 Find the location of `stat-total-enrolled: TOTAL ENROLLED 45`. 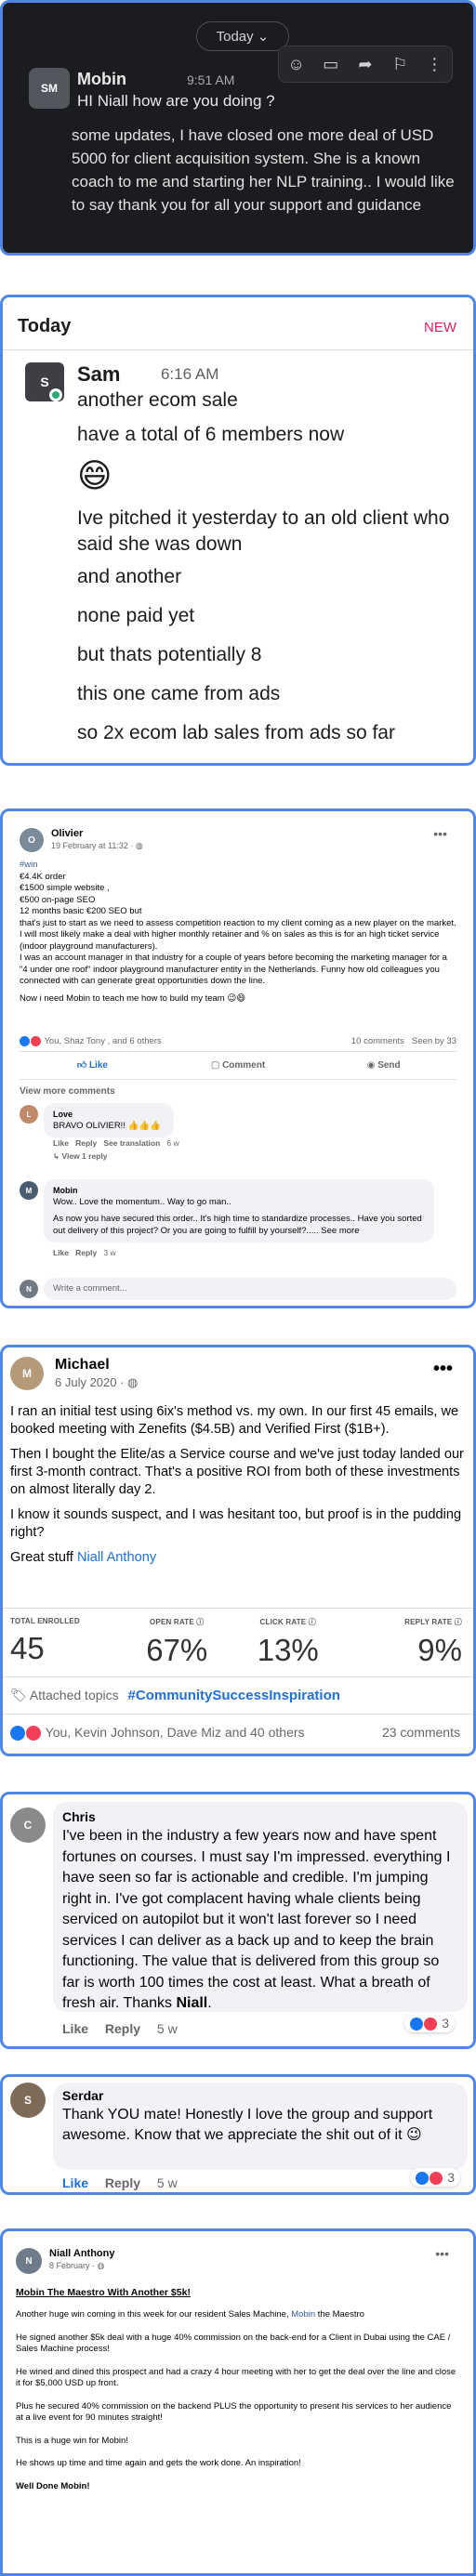

stat-total-enrolled: TOTAL ENROLLED 45 is located at coordinates (62, 1642).